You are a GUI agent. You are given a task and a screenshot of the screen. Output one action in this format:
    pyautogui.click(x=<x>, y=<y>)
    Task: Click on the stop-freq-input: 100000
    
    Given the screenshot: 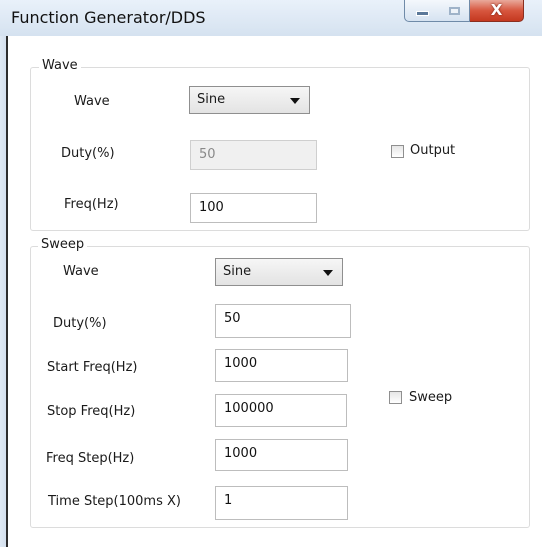 What is the action you would take?
    pyautogui.click(x=281, y=410)
    